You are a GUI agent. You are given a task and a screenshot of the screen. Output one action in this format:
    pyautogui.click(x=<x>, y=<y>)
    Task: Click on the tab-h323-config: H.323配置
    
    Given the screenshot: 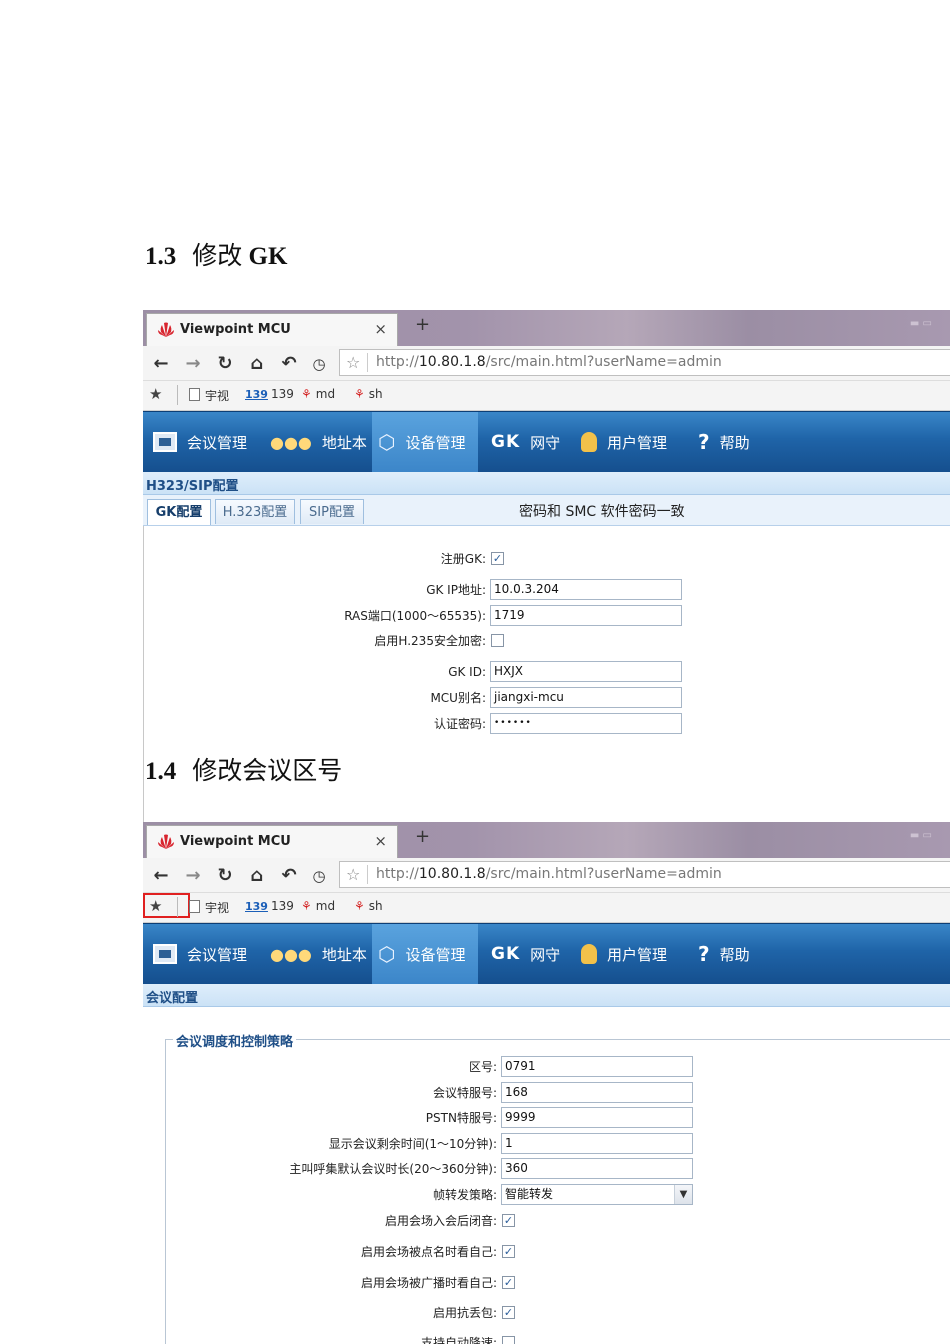 What is the action you would take?
    pyautogui.click(x=255, y=511)
    